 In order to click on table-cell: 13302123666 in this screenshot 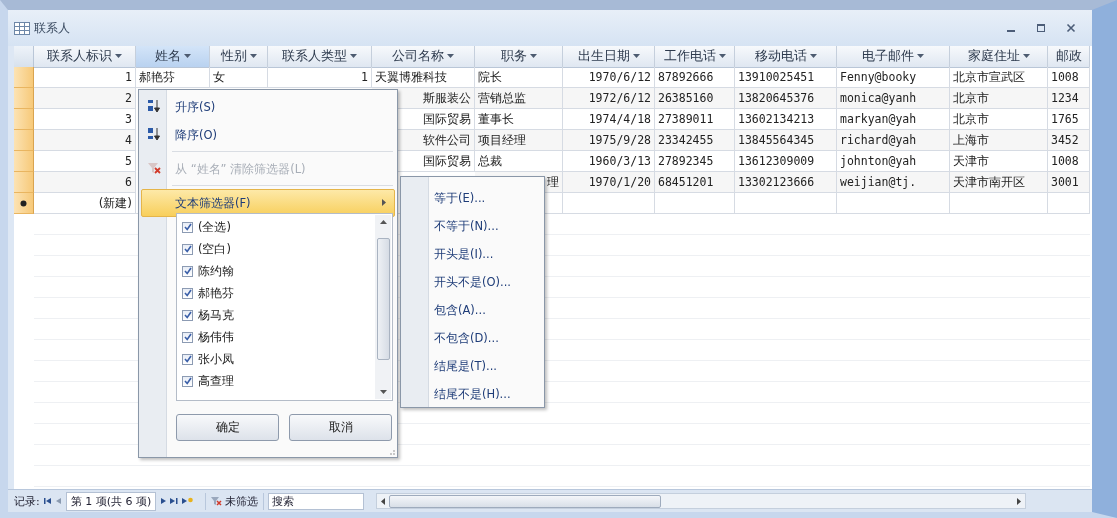, I will do `click(776, 182)`.